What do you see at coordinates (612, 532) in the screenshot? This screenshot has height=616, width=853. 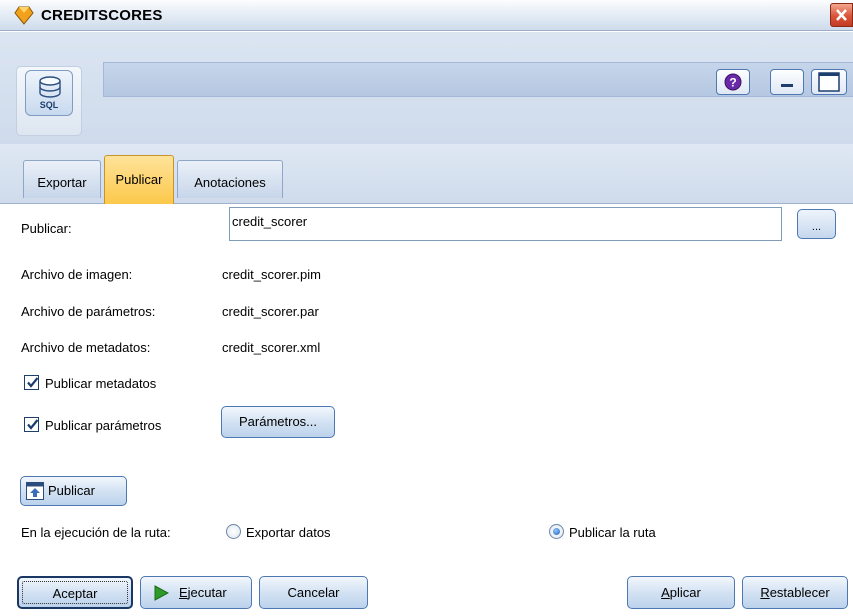 I see `publish-route-label: Publicar la ruta` at bounding box center [612, 532].